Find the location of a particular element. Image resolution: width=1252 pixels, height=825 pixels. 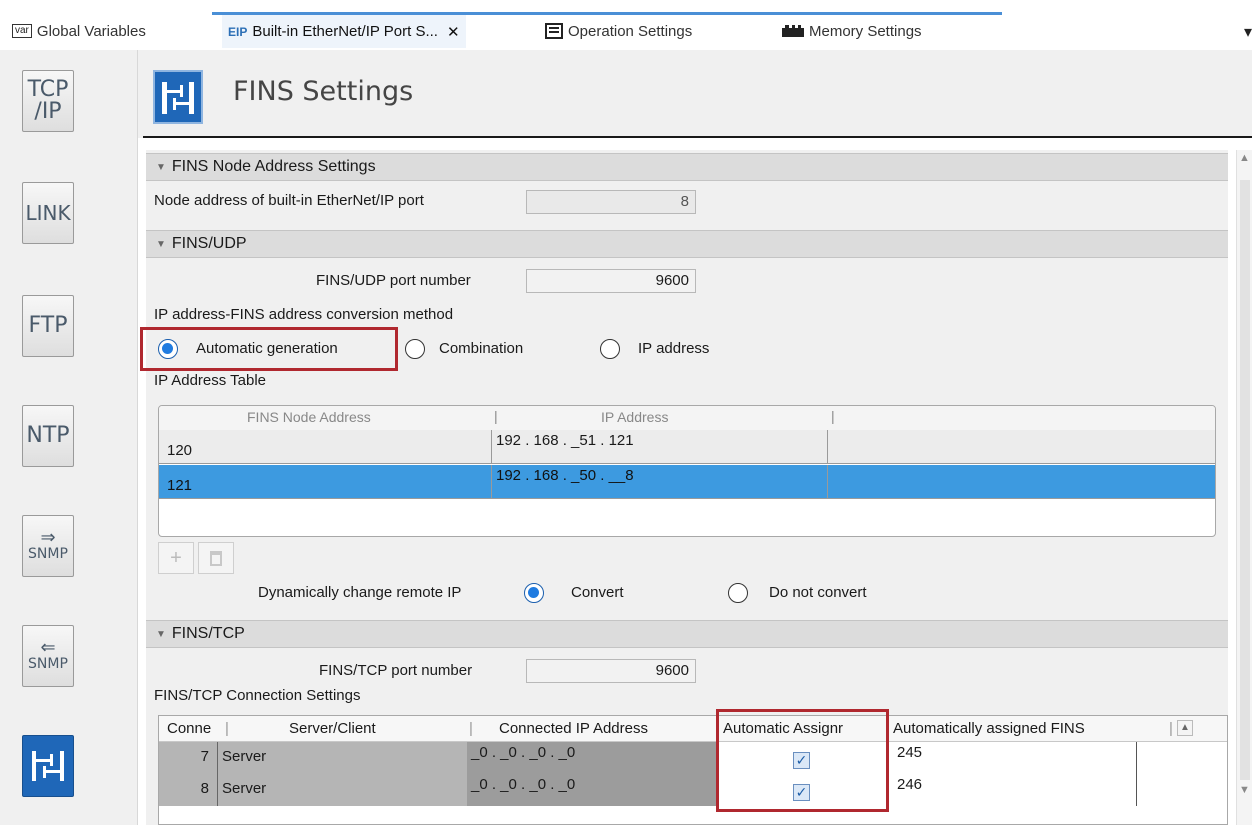

ip-address-option-label: IP address is located at coordinates (674, 348).